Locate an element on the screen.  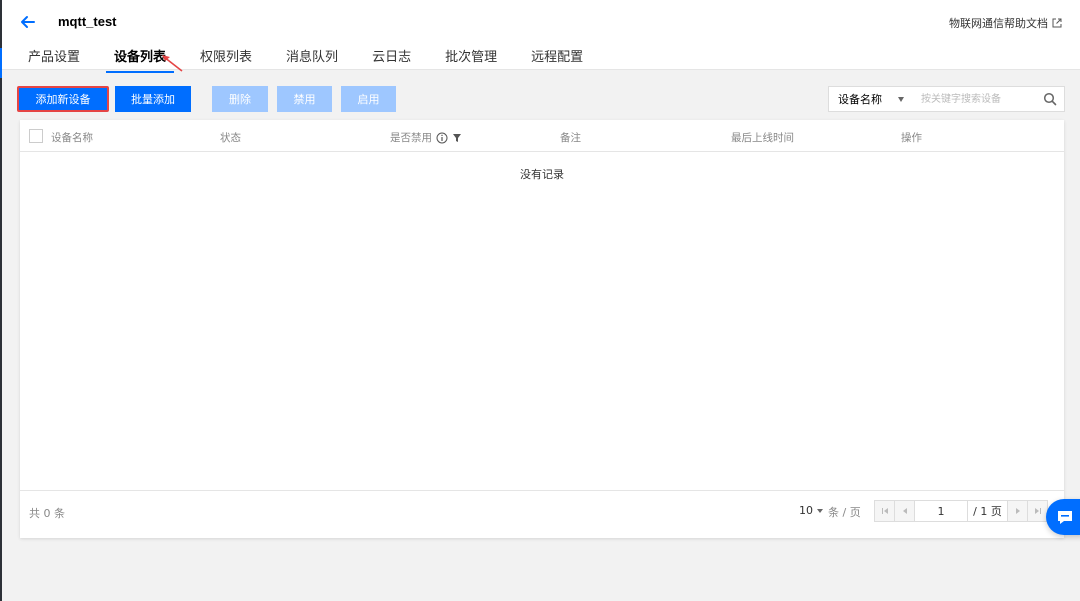
column-header-actions: 操作 is located at coordinates (911, 137).